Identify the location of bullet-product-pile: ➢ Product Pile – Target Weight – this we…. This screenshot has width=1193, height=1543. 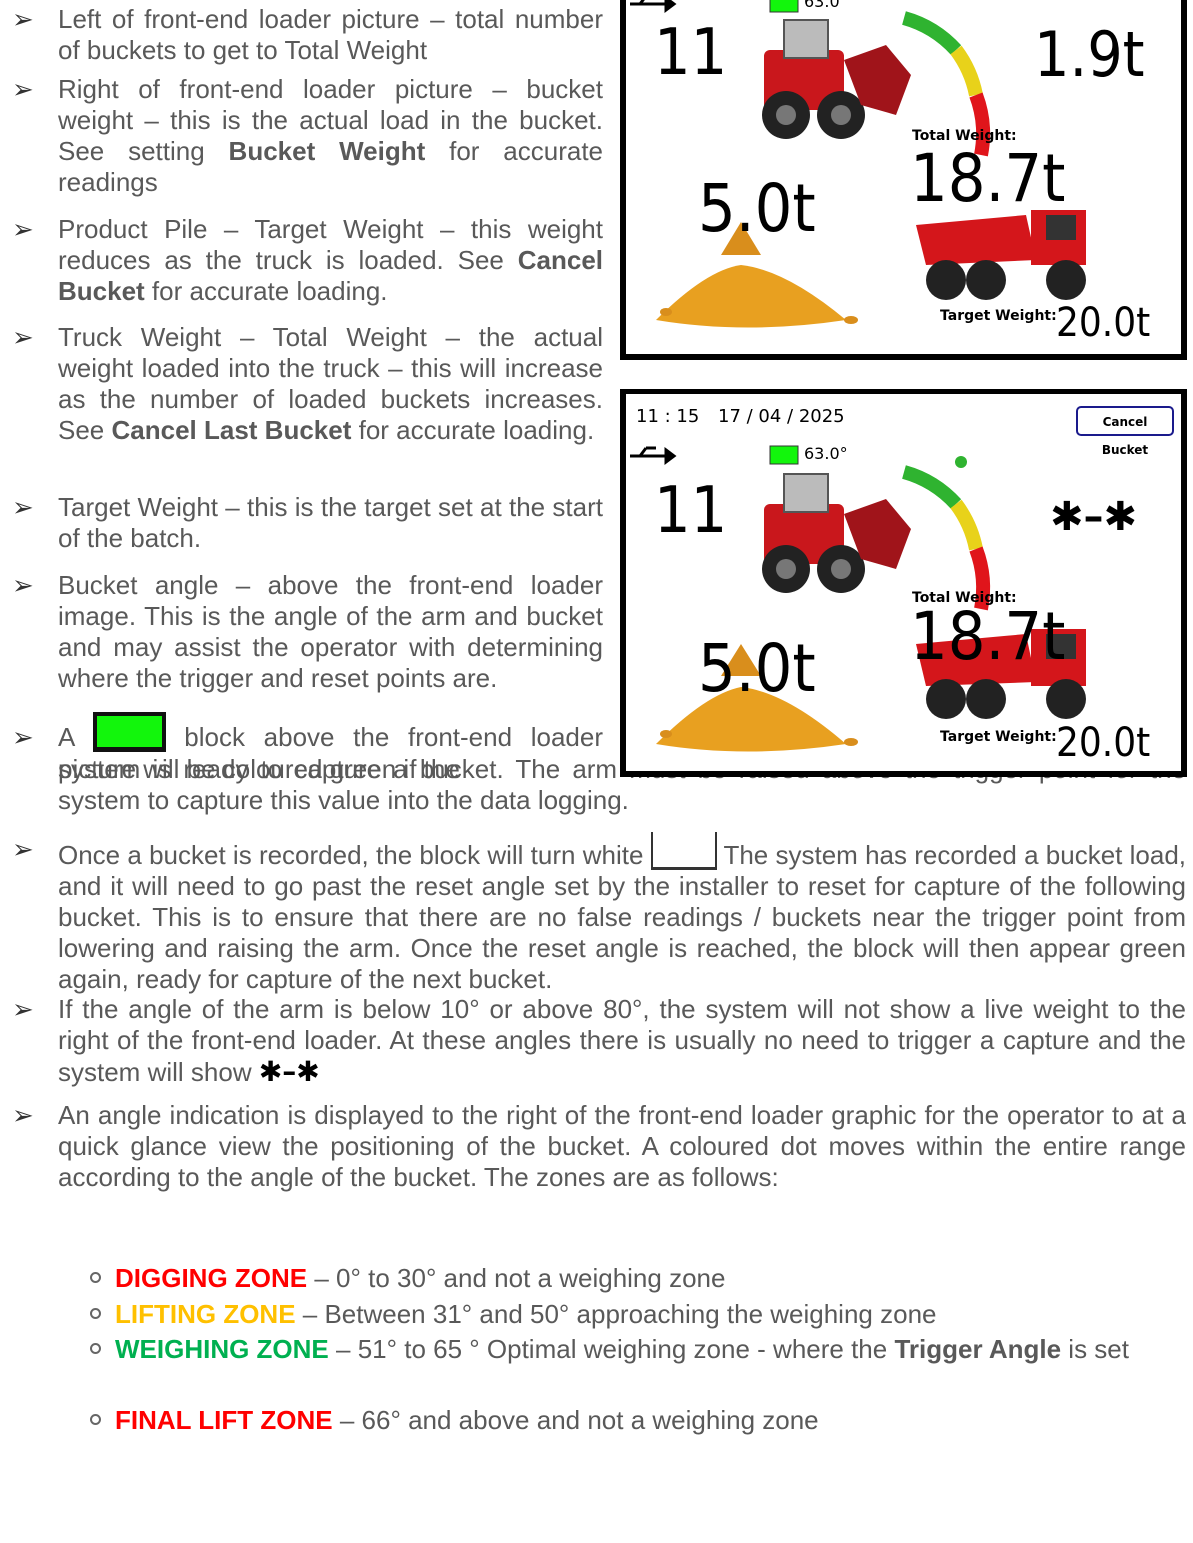
(305, 260).